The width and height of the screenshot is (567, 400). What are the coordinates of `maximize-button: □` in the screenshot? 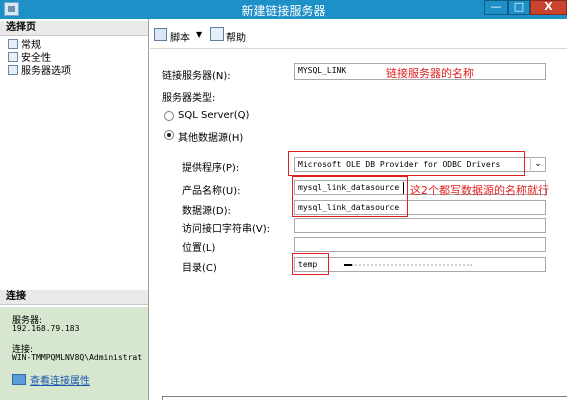 It's located at (519, 7).